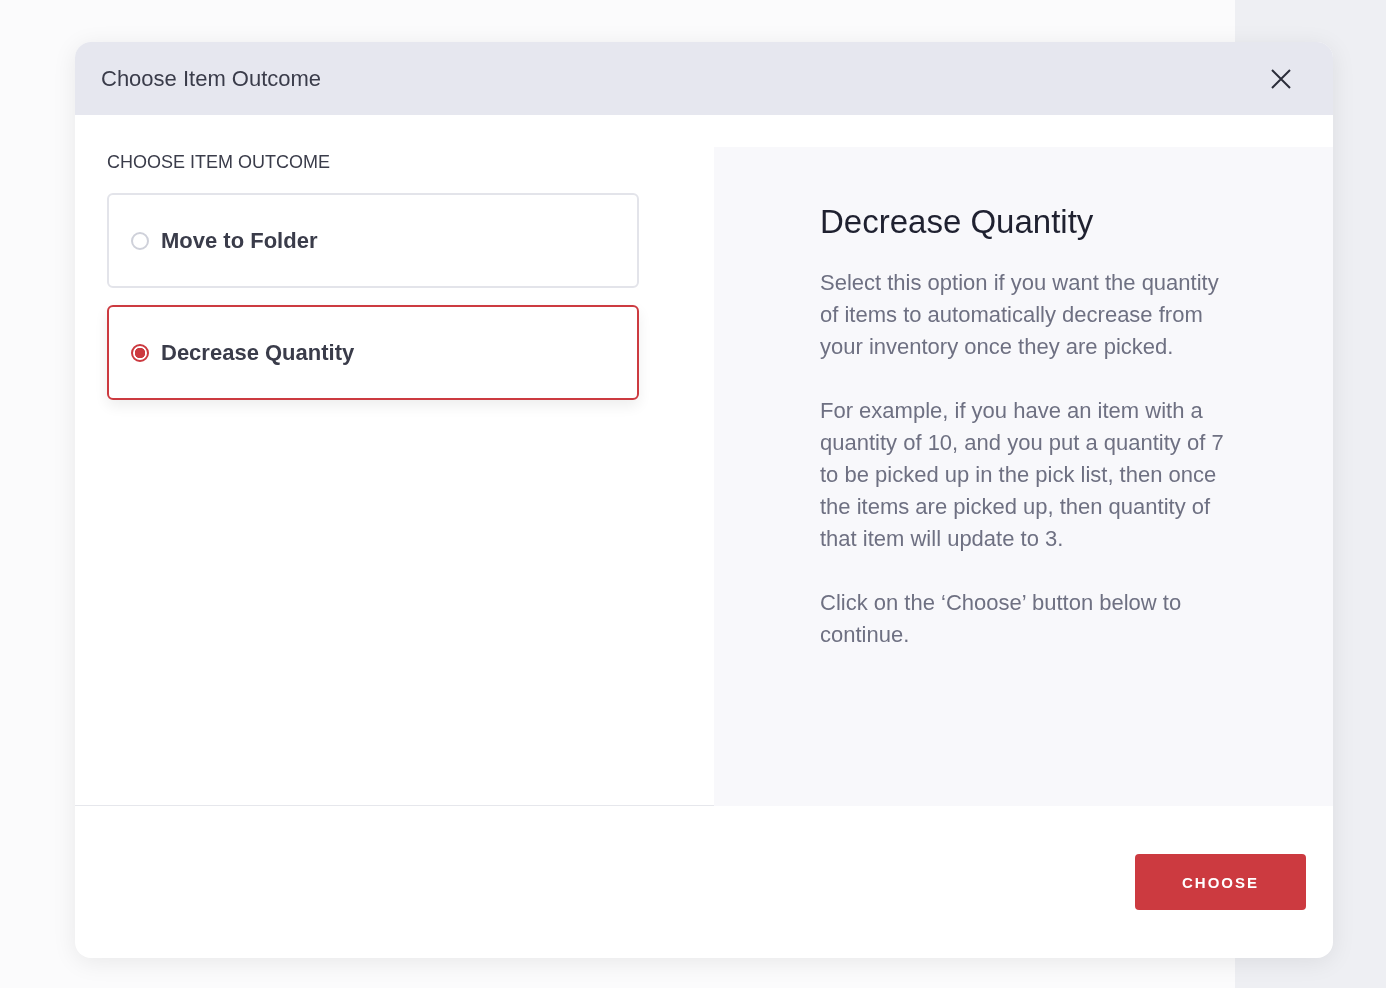  What do you see at coordinates (1220, 882) in the screenshot?
I see `choose-button: CHOOSE` at bounding box center [1220, 882].